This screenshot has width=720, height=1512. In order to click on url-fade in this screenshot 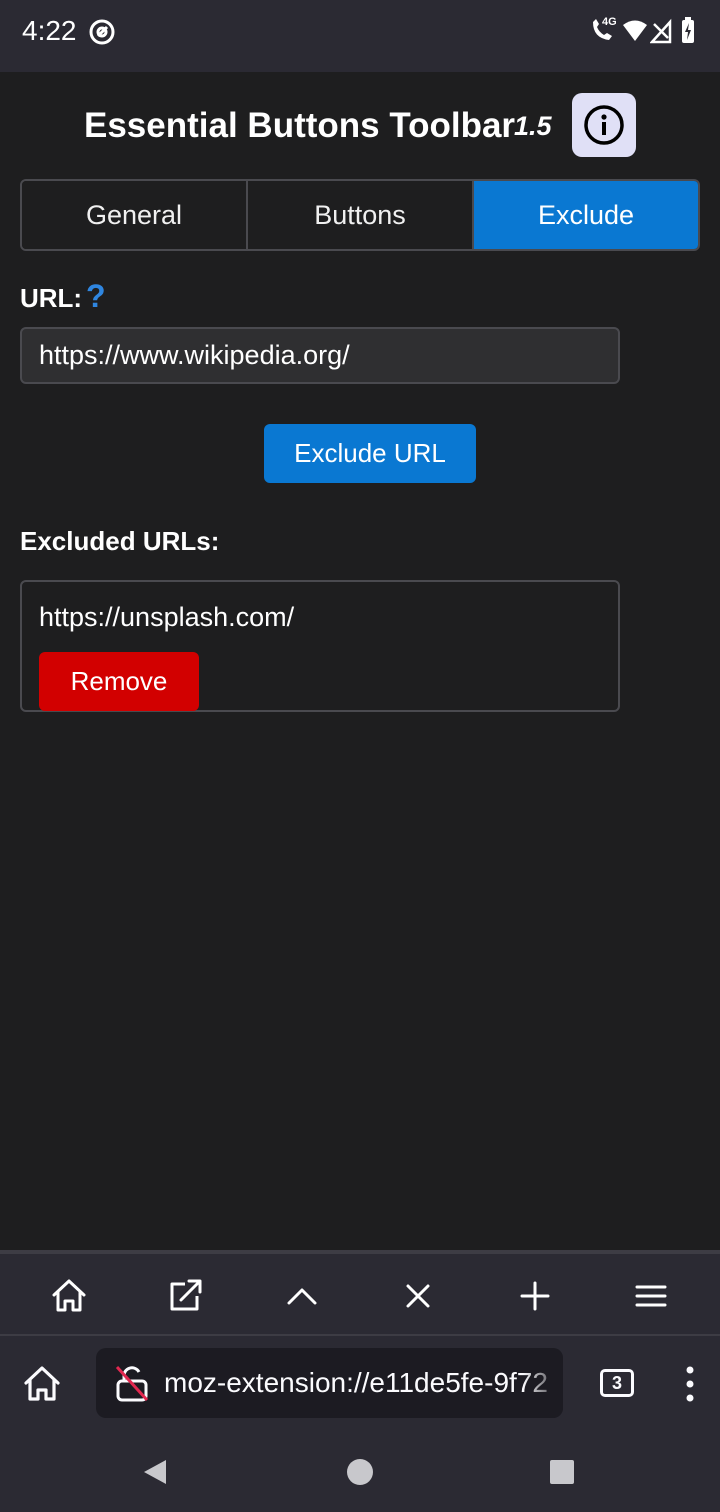, I will do `click(543, 1383)`.